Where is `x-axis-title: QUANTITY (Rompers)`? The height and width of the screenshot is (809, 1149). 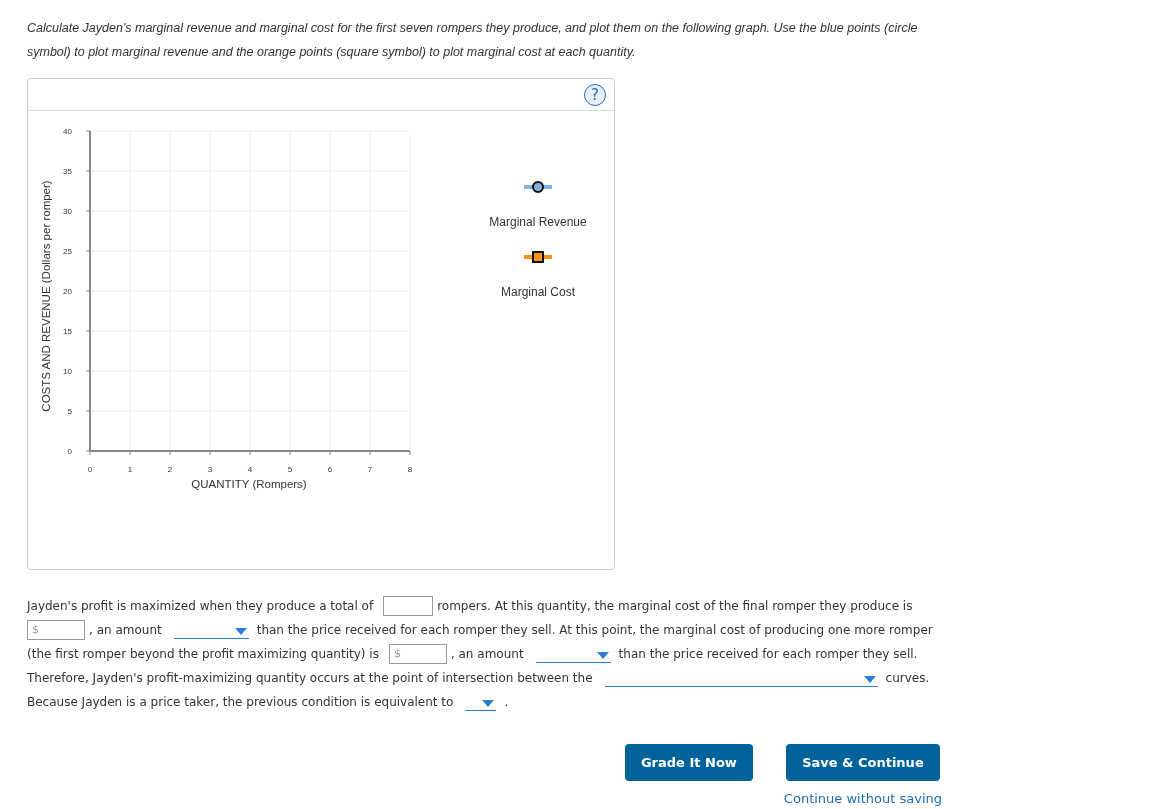 x-axis-title: QUANTITY (Rompers) is located at coordinates (249, 484).